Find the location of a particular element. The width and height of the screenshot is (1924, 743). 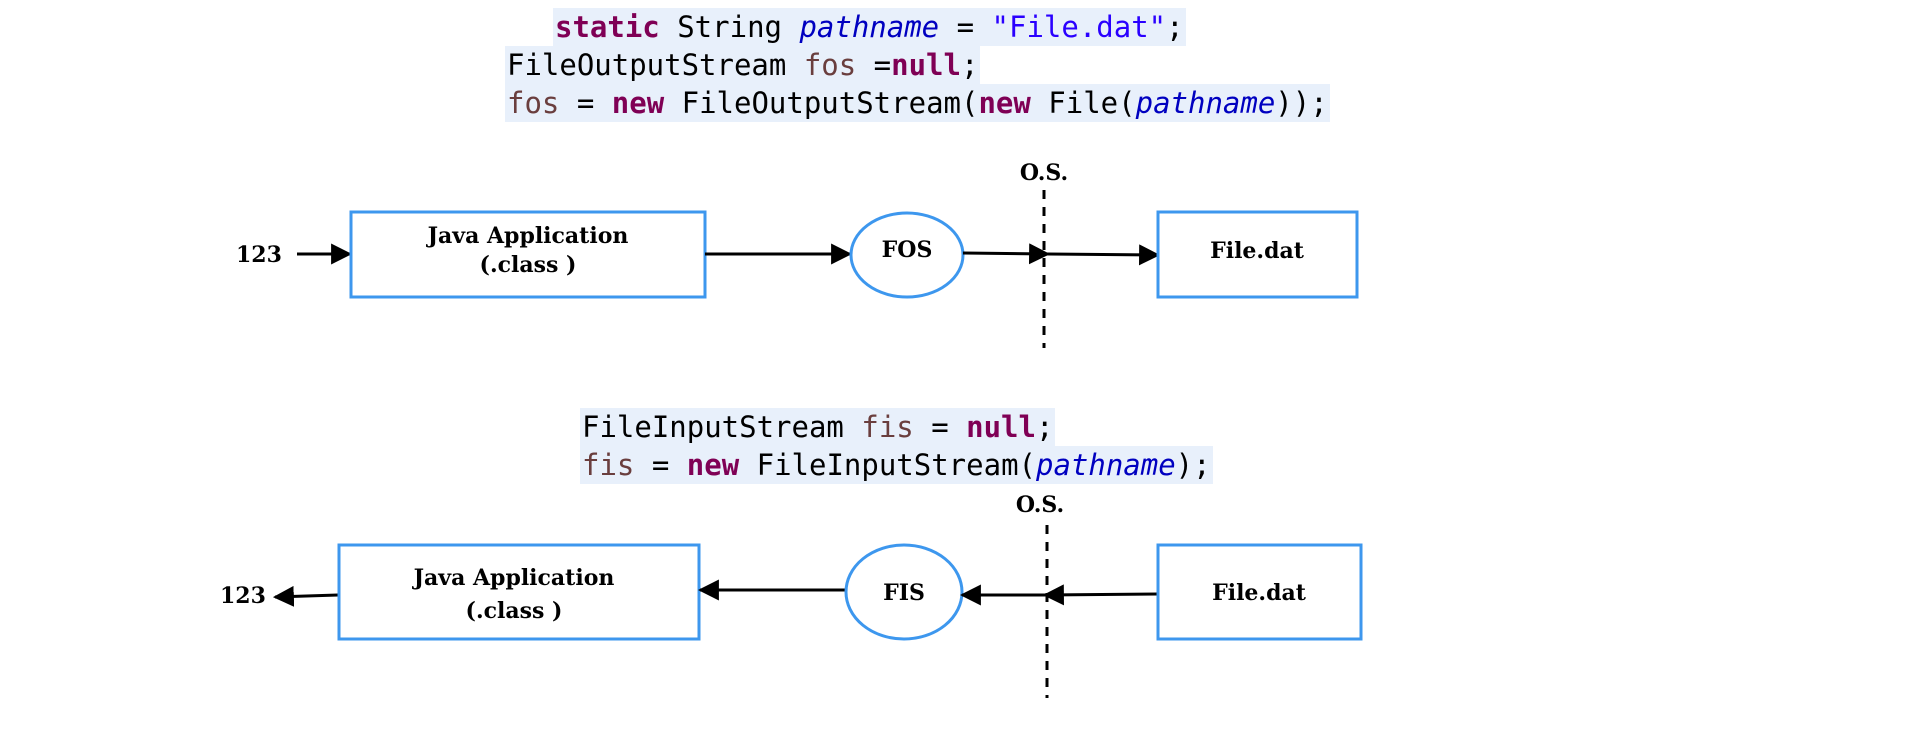

fos-label: FOS is located at coordinates (907, 250).